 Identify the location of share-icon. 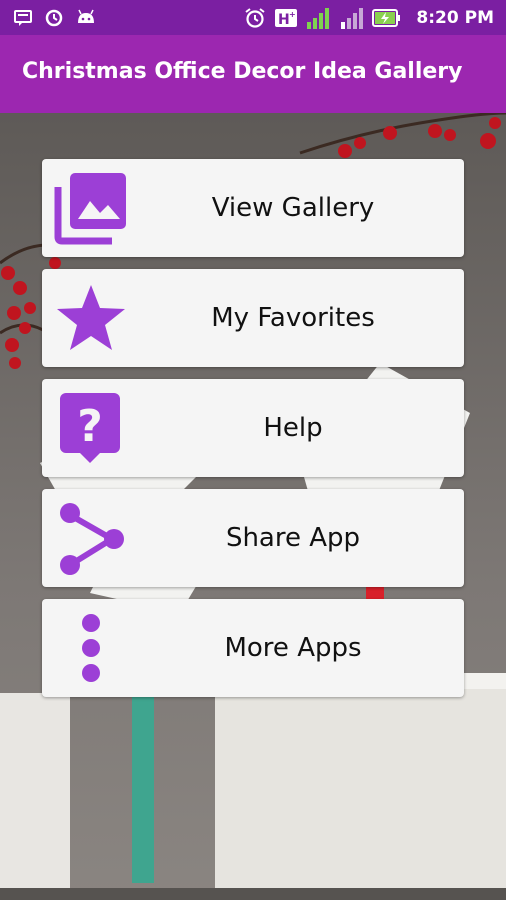
(92, 539).